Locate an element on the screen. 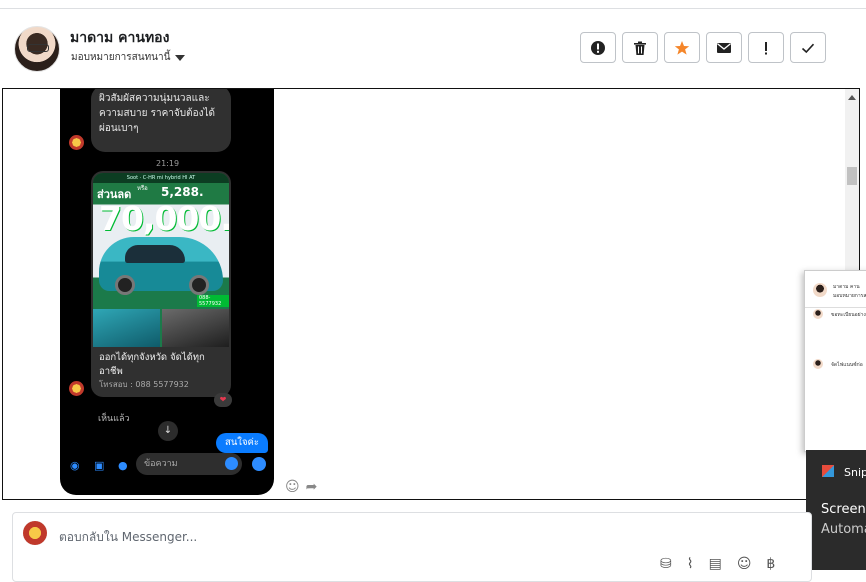  star-icon is located at coordinates (682, 47).